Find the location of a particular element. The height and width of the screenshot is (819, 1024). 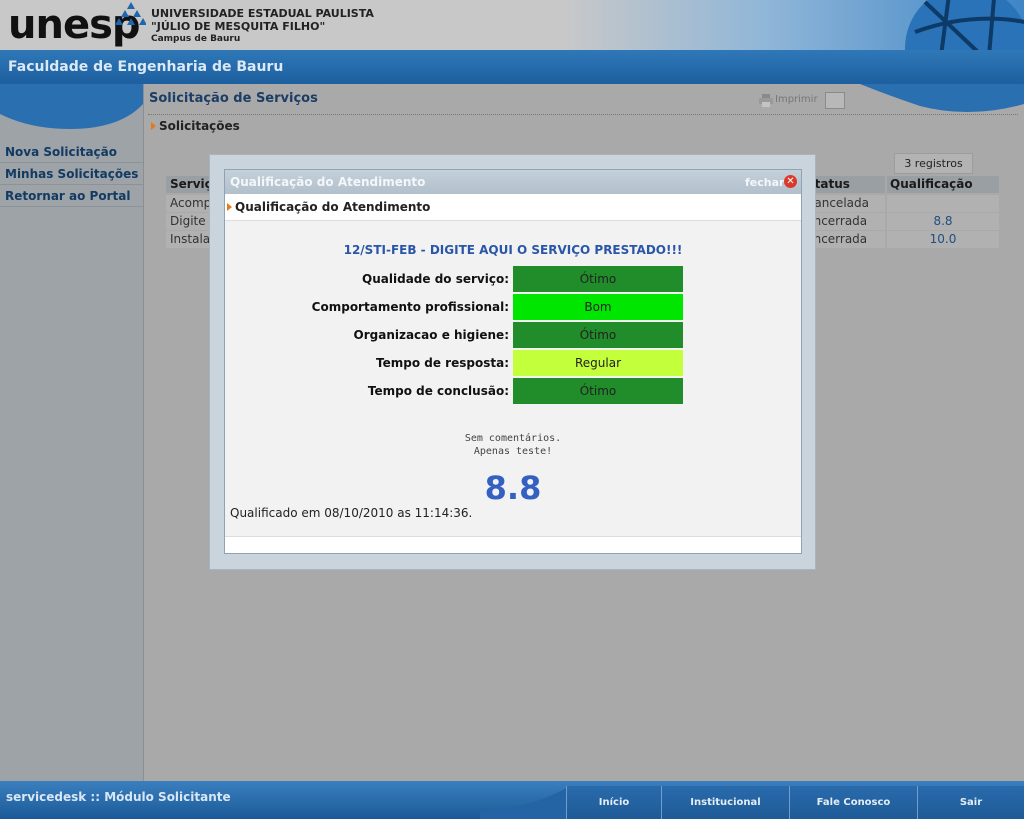

table-cell-rating: 10.0 is located at coordinates (943, 239).